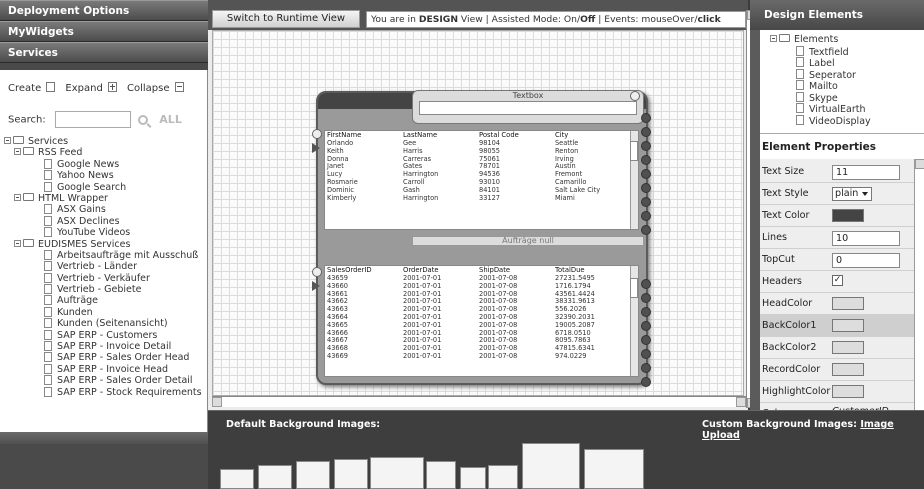  Describe the element at coordinates (106, 300) in the screenshot. I see `tree-item: Aufträge` at that location.